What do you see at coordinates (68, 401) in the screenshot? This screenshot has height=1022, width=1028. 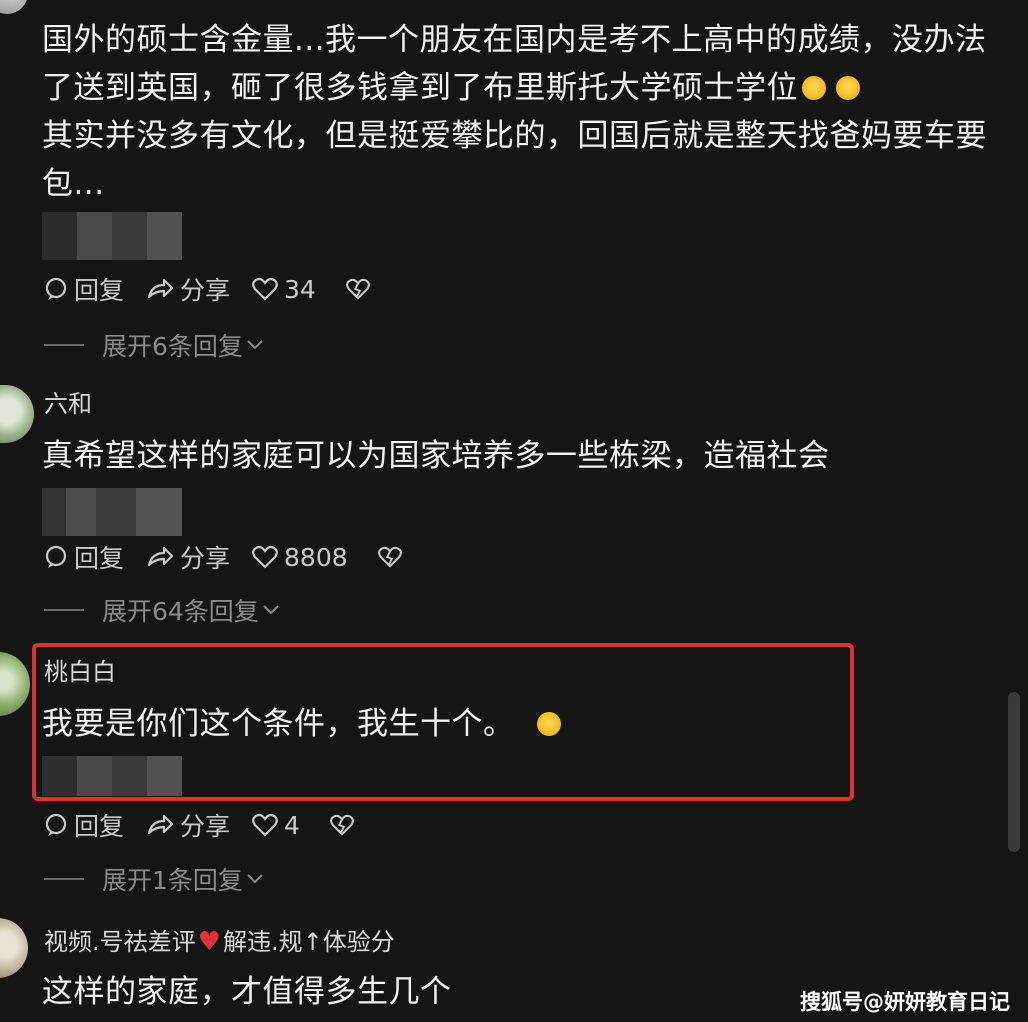 I see `username: 六和` at bounding box center [68, 401].